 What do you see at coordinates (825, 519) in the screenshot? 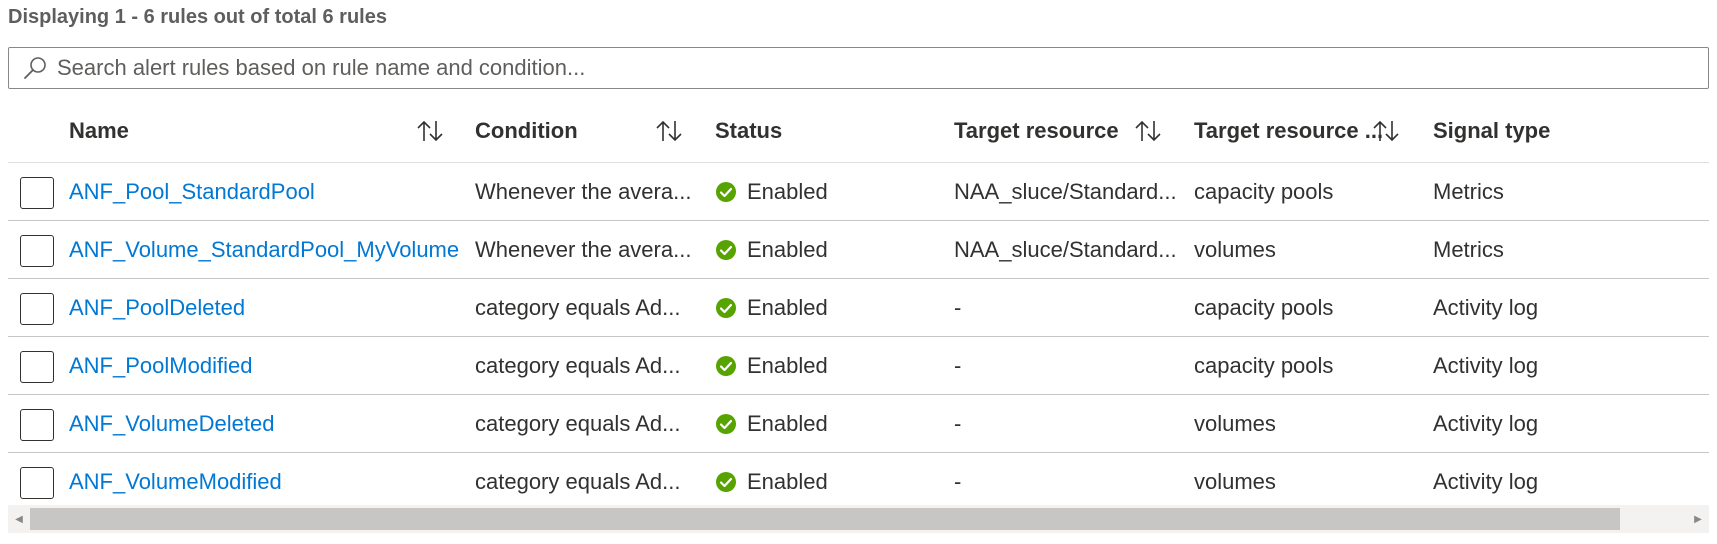
I see `scrollbar-thumb` at bounding box center [825, 519].